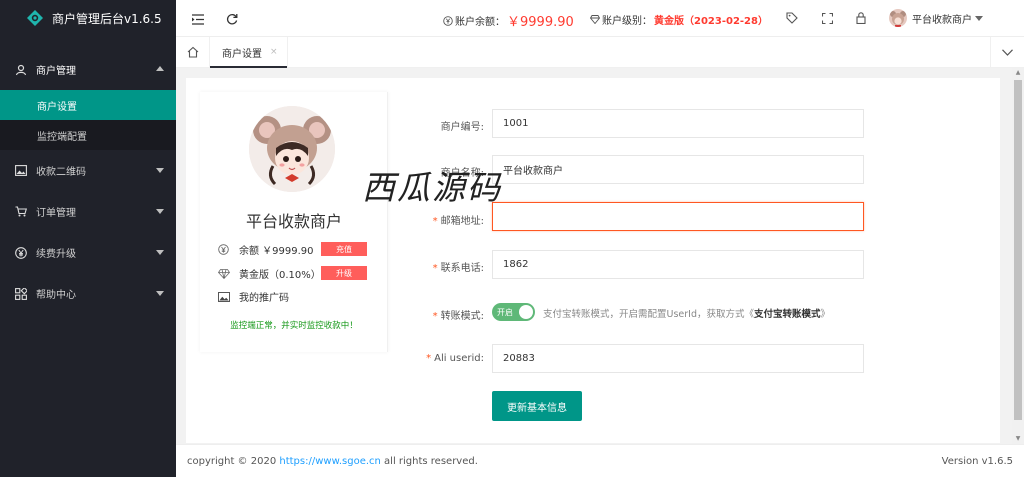 The image size is (1024, 477). Describe the element at coordinates (432, 187) in the screenshot. I see `watermark-text: 西瓜源码` at that location.